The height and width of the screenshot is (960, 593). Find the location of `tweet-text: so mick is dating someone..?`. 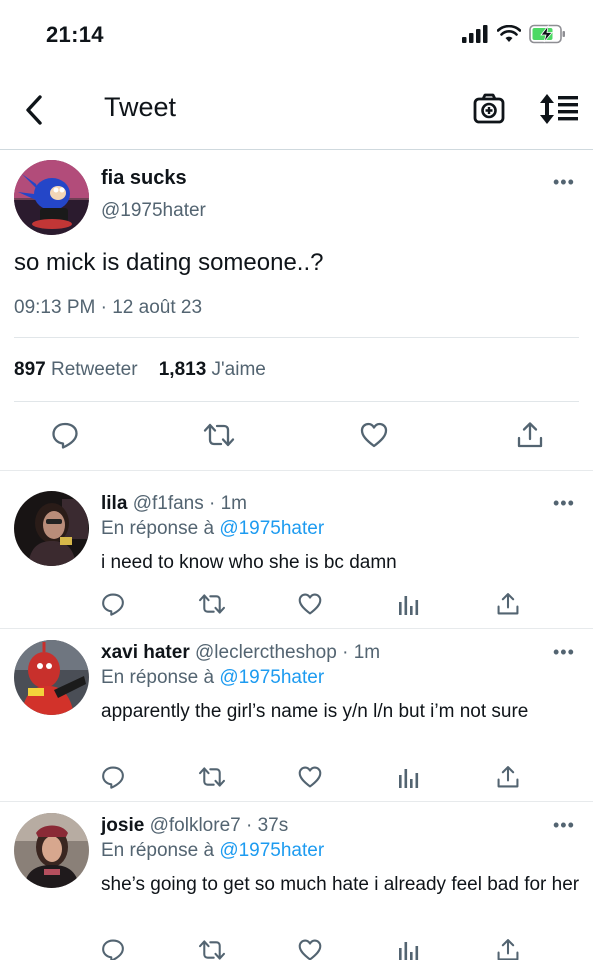

tweet-text: so mick is dating someone..? is located at coordinates (169, 262).